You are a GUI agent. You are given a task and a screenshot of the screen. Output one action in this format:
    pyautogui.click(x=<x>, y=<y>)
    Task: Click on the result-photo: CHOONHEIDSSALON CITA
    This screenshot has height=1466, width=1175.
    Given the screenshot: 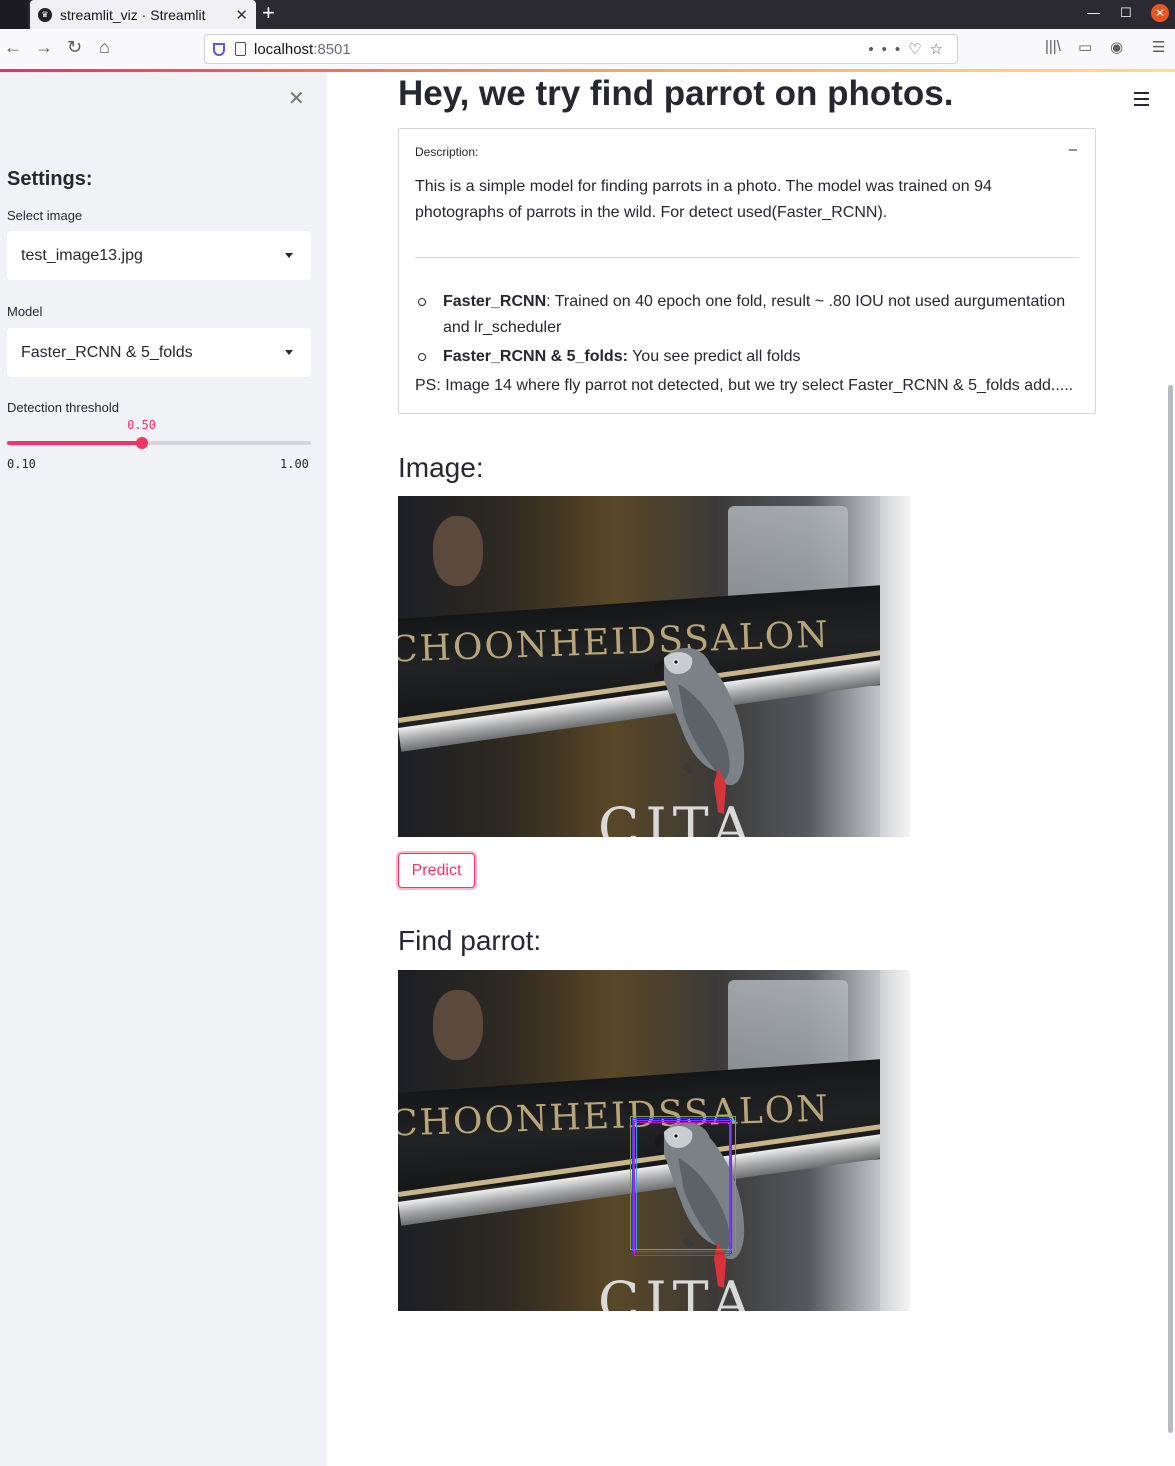 What is the action you would take?
    pyautogui.click(x=654, y=1140)
    